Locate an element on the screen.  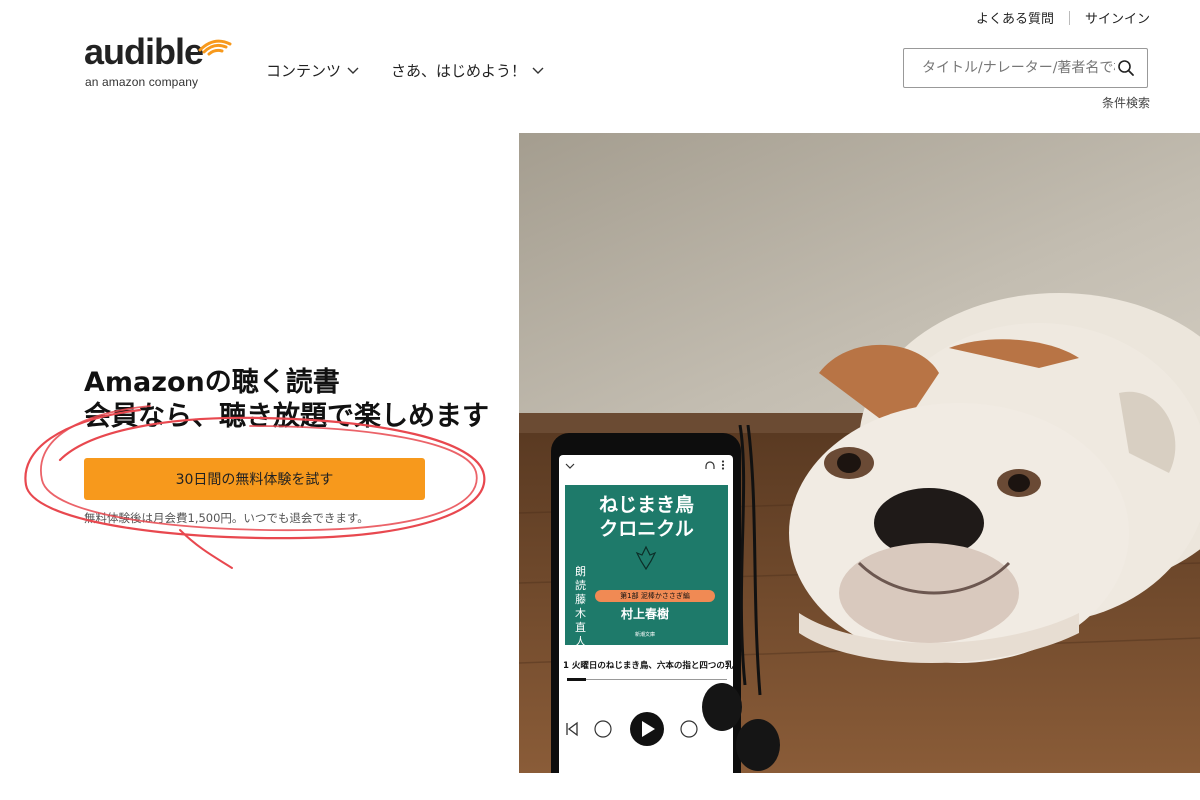
cover-narrator: 朗読 藤木直人 is located at coordinates (580, 606).